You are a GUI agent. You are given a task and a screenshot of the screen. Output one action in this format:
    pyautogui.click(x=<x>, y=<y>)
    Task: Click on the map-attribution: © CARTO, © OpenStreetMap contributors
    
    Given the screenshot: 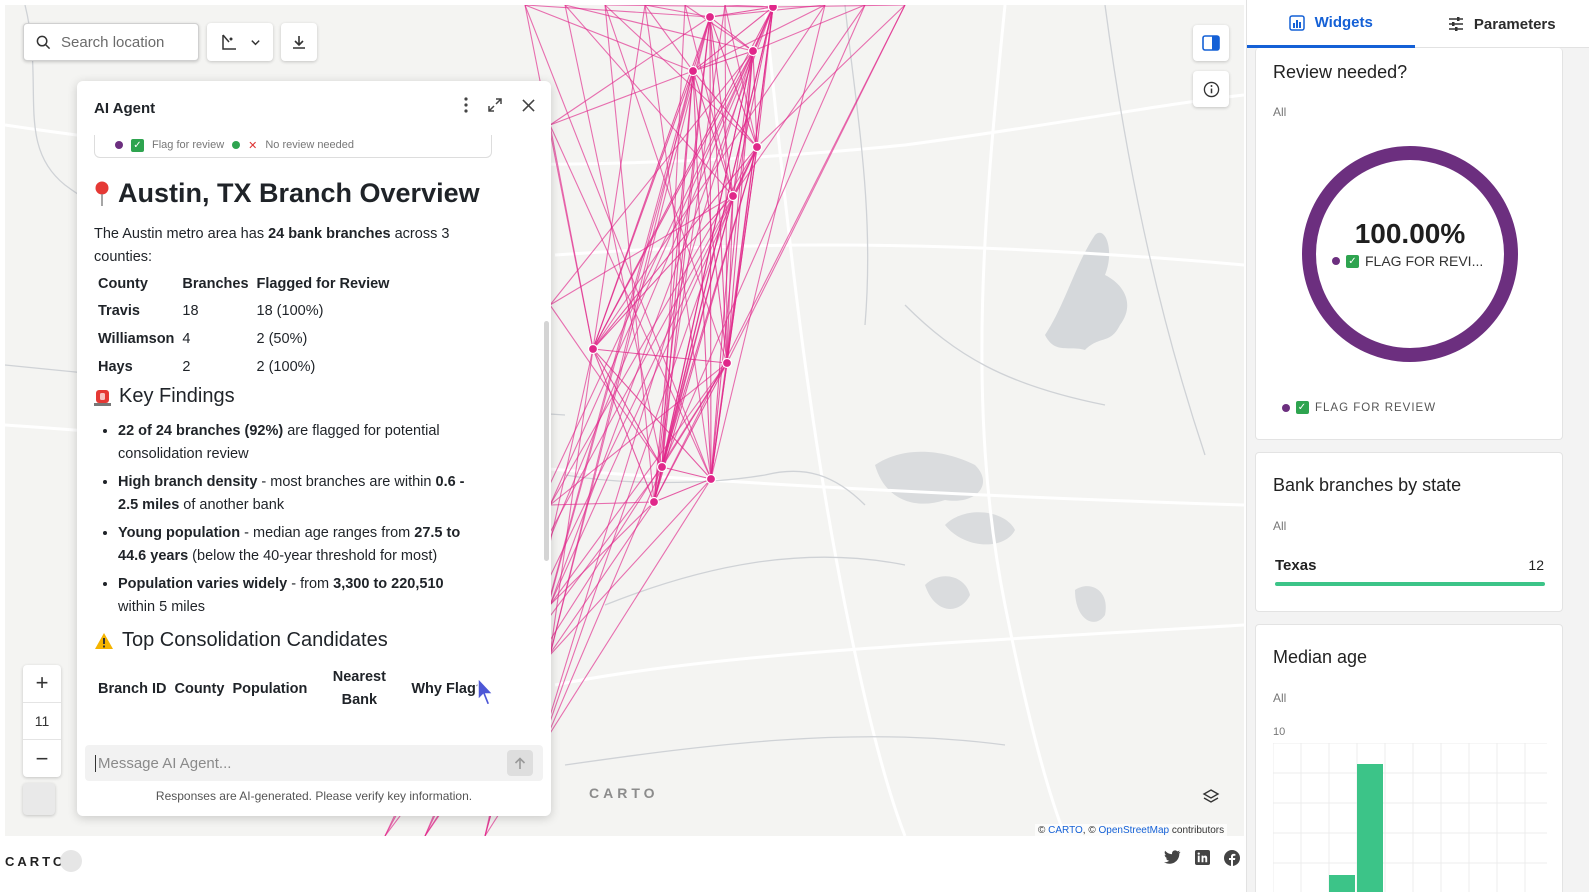 What is the action you would take?
    pyautogui.click(x=1131, y=830)
    